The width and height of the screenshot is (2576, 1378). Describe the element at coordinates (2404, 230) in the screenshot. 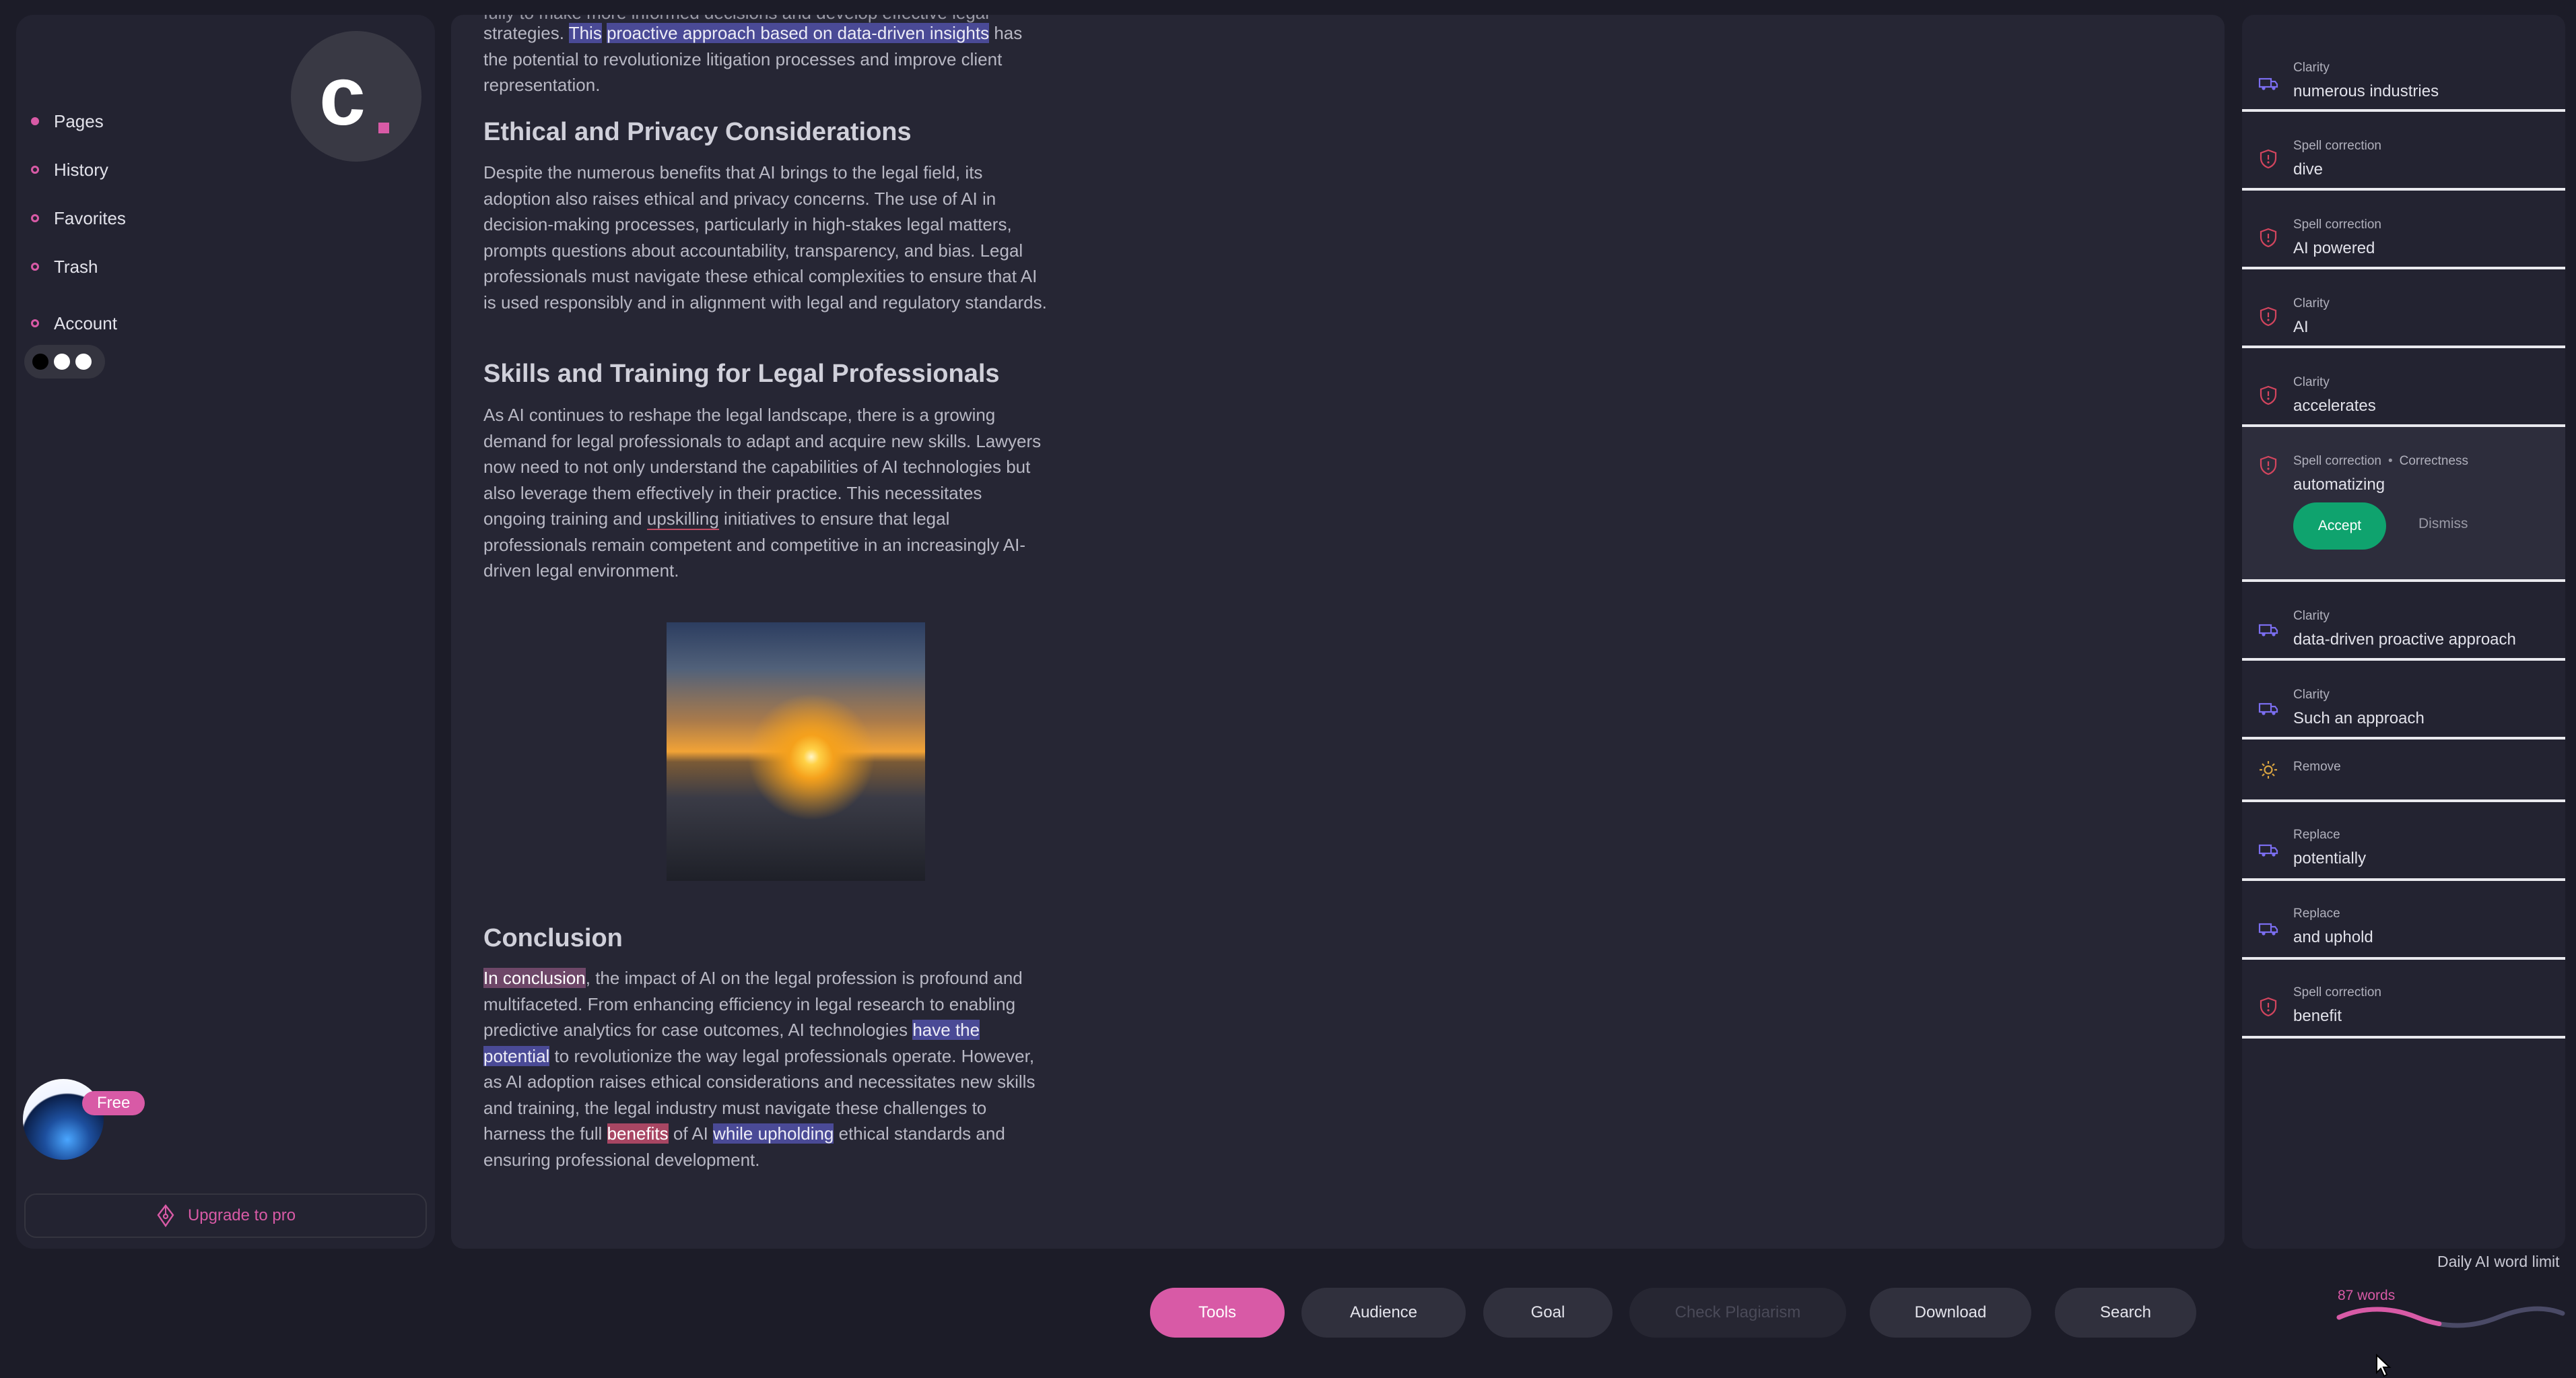

I see `suggestion-card: Spell correction AI powered` at that location.